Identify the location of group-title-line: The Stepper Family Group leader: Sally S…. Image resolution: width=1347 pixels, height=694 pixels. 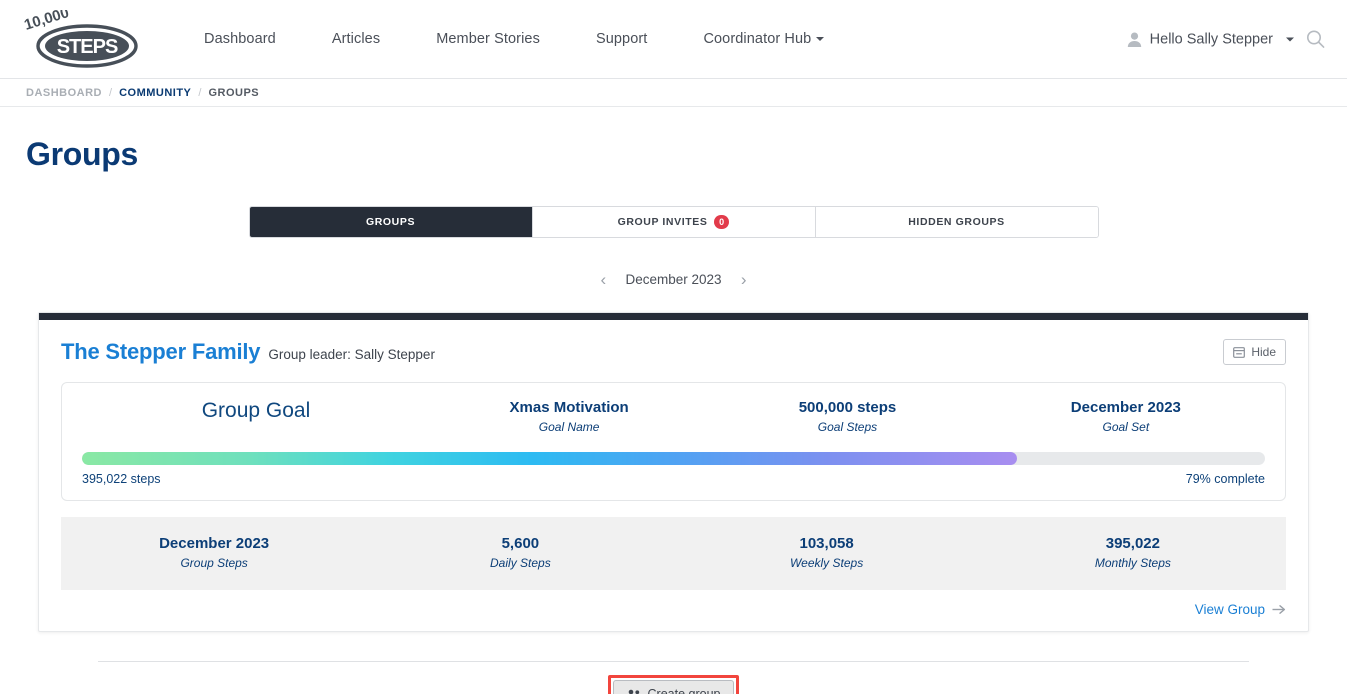
(248, 352).